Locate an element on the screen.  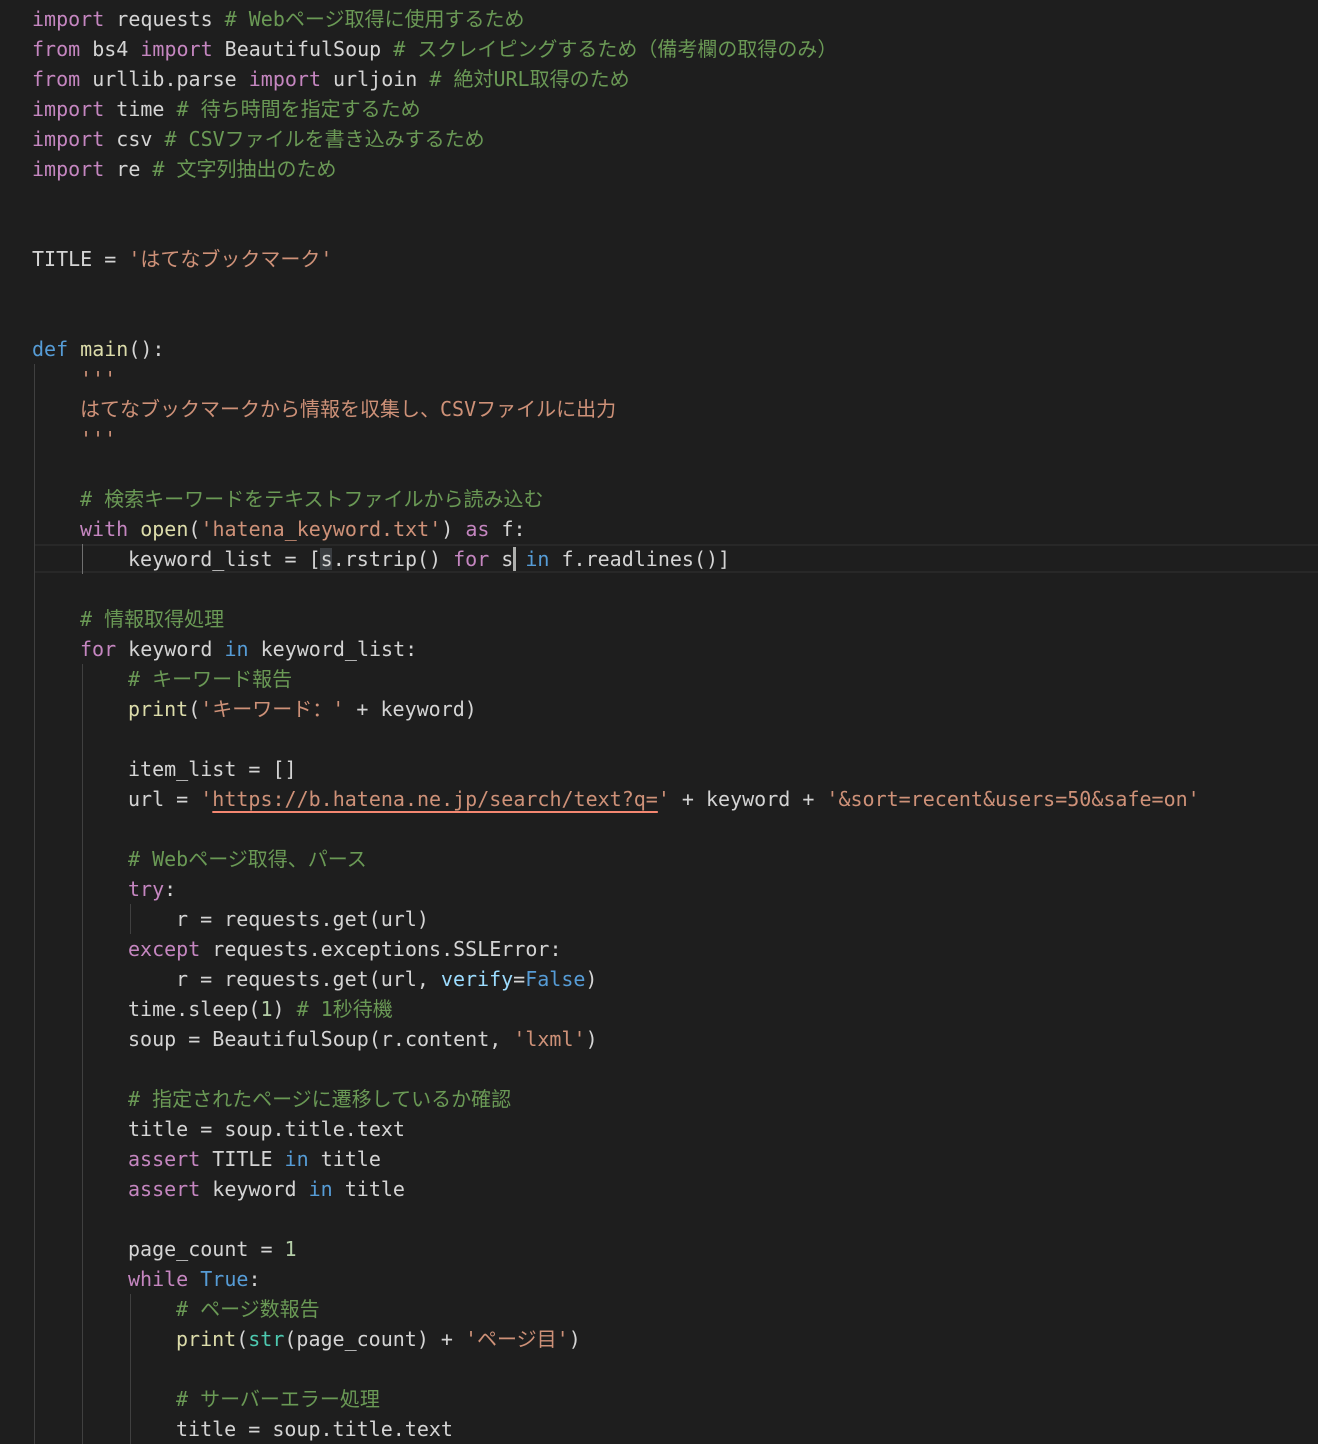
code-token: try is located at coordinates (146, 889).